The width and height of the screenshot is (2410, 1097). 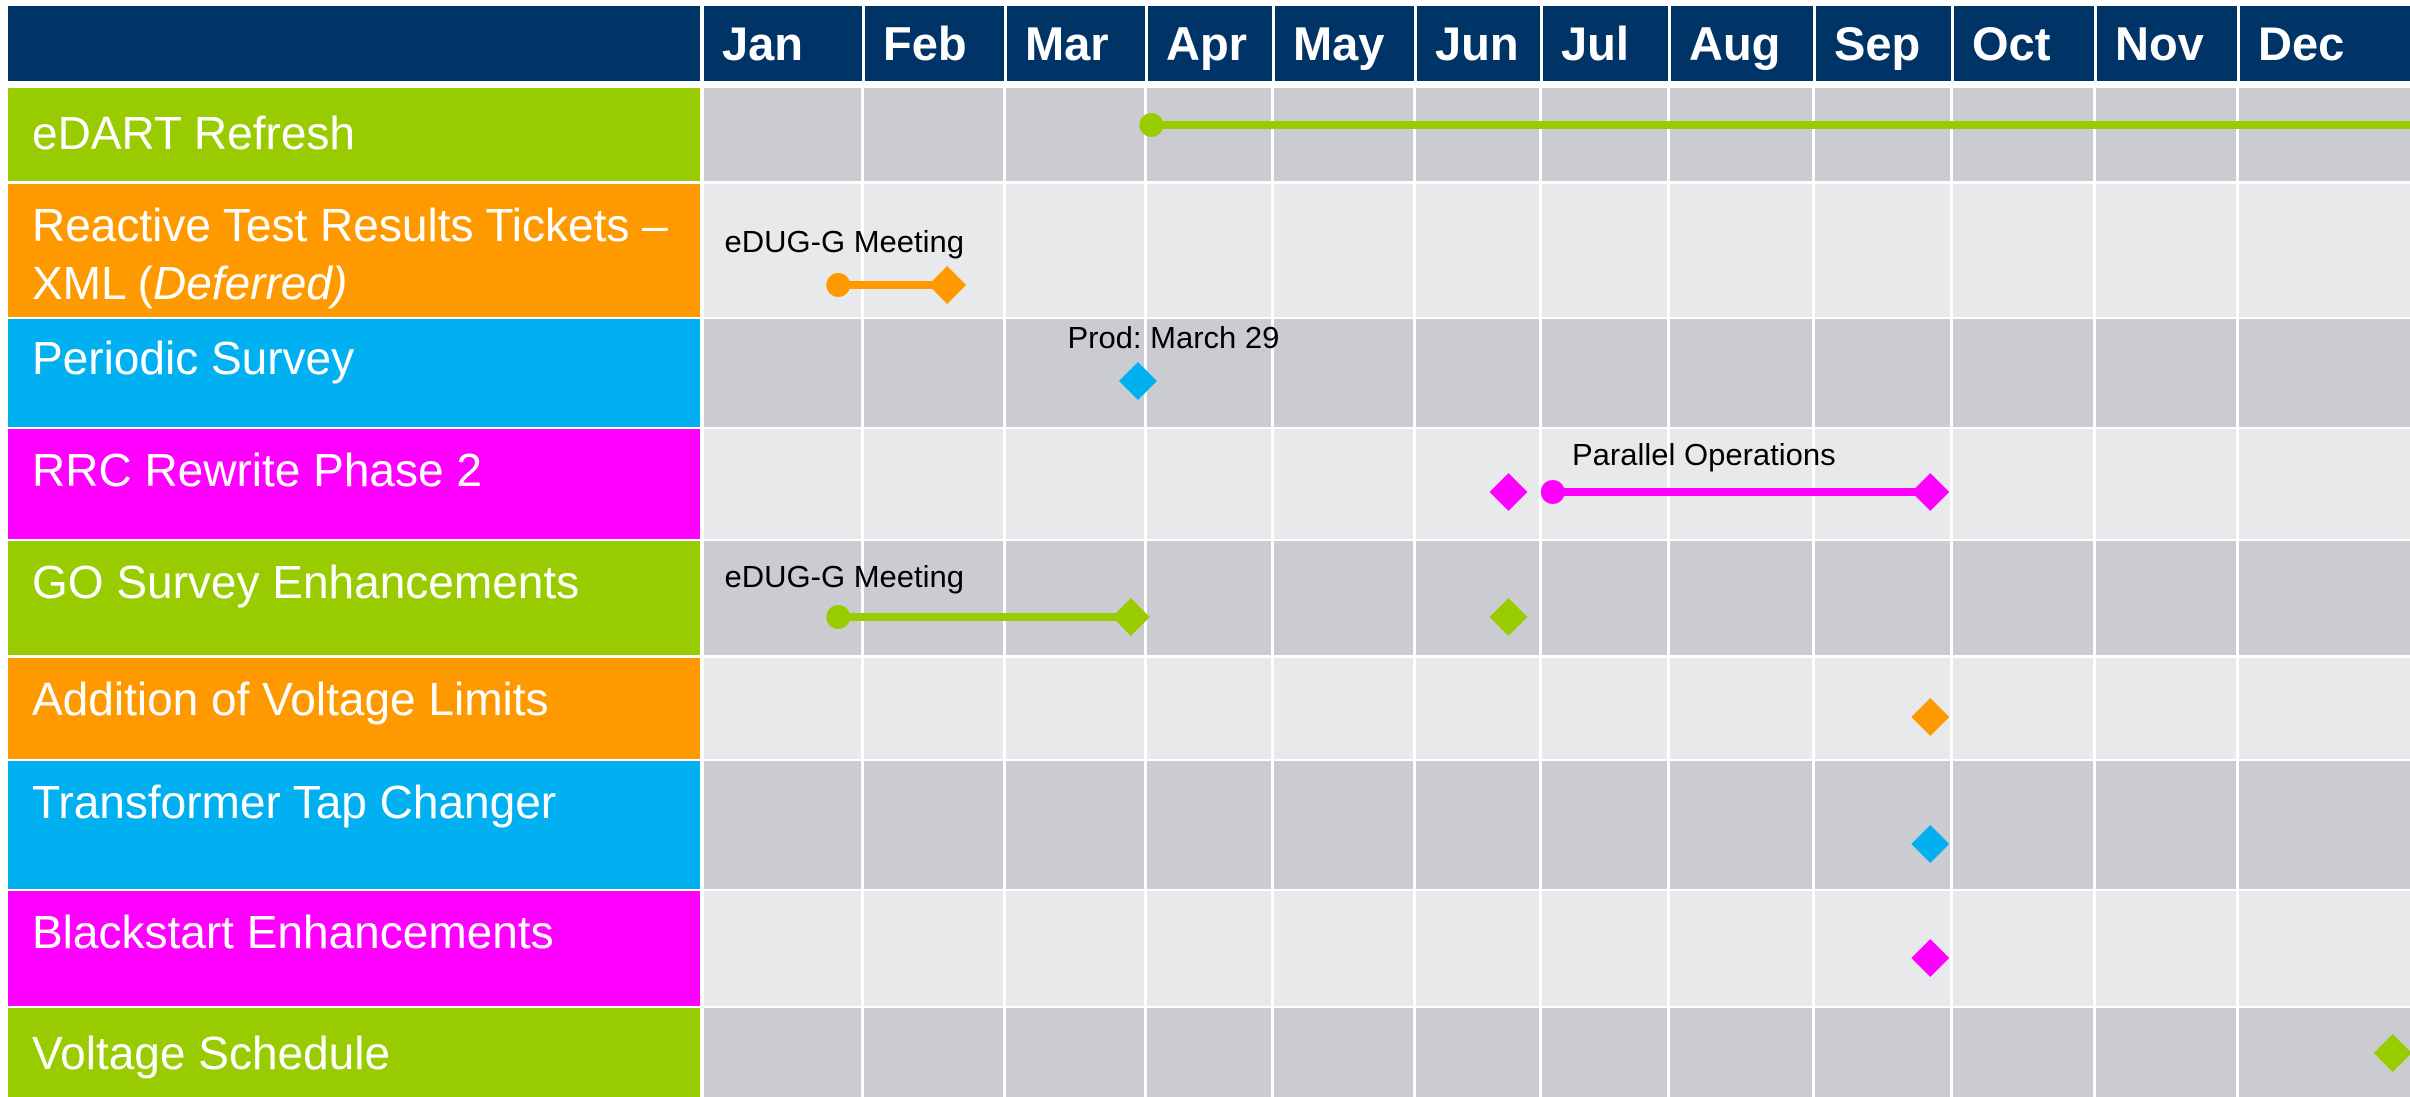 What do you see at coordinates (1704, 454) in the screenshot?
I see `bar-annotation: Parallel Operations` at bounding box center [1704, 454].